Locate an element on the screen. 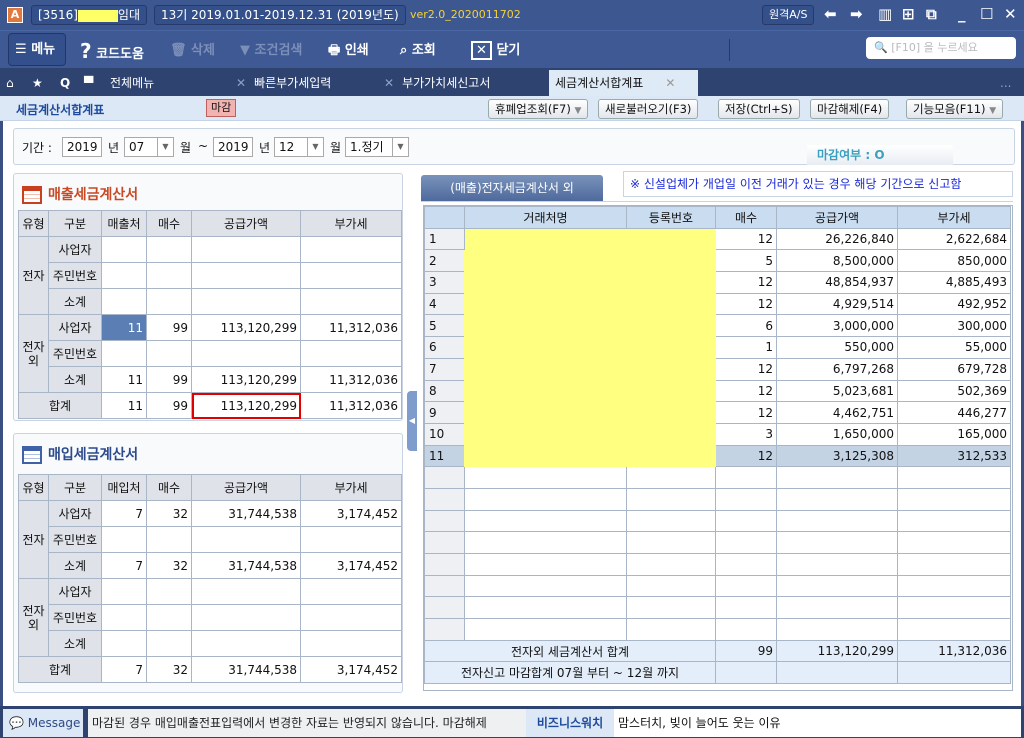 This screenshot has width=1024, height=738. grid-icon: ⊞ is located at coordinates (908, 14).